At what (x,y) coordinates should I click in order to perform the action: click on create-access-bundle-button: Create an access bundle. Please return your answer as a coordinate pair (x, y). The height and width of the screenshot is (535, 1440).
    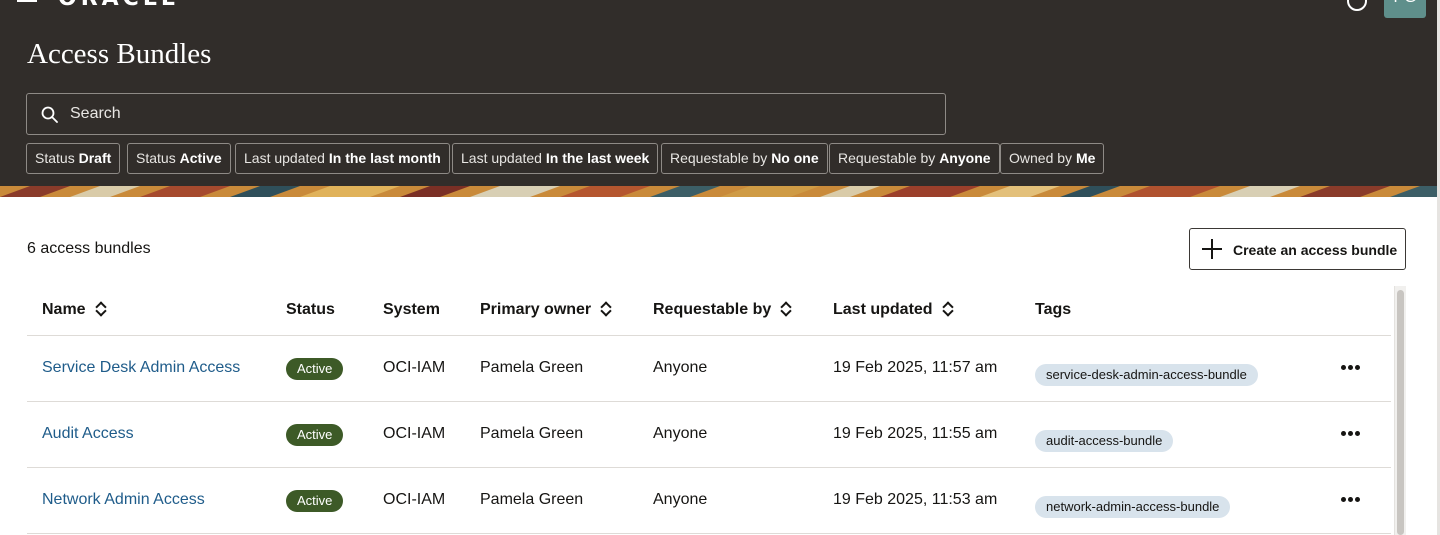
    Looking at the image, I should click on (1297, 249).